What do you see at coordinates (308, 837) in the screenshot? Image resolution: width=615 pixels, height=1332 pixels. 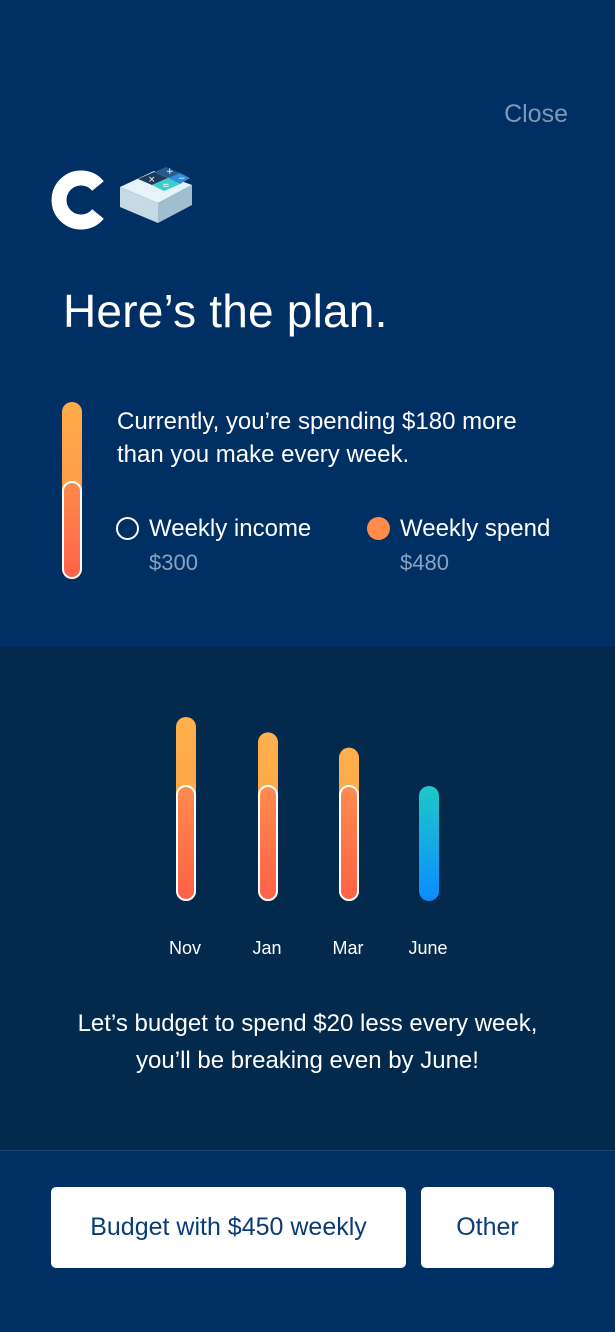 I see `projection-chart: Nov Jan Mar June` at bounding box center [308, 837].